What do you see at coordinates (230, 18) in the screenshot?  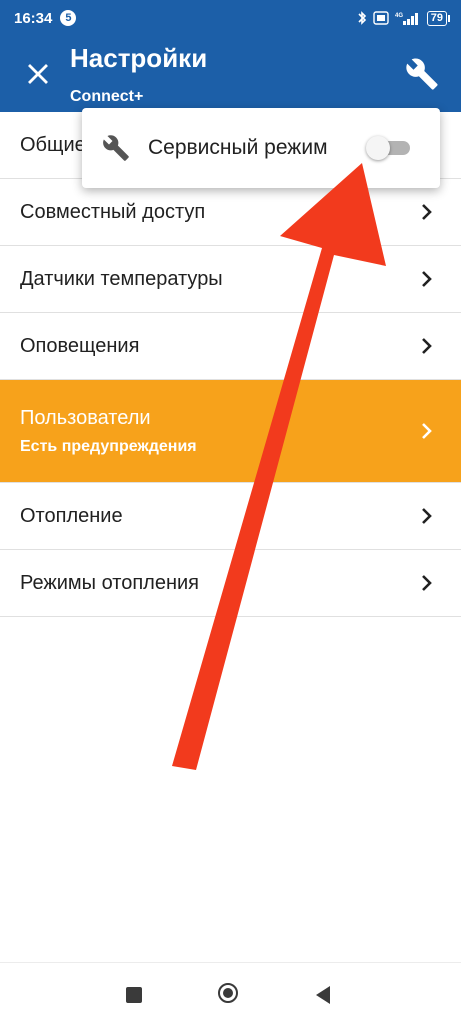 I see `status-bar: 16:34 5 4G 79` at bounding box center [230, 18].